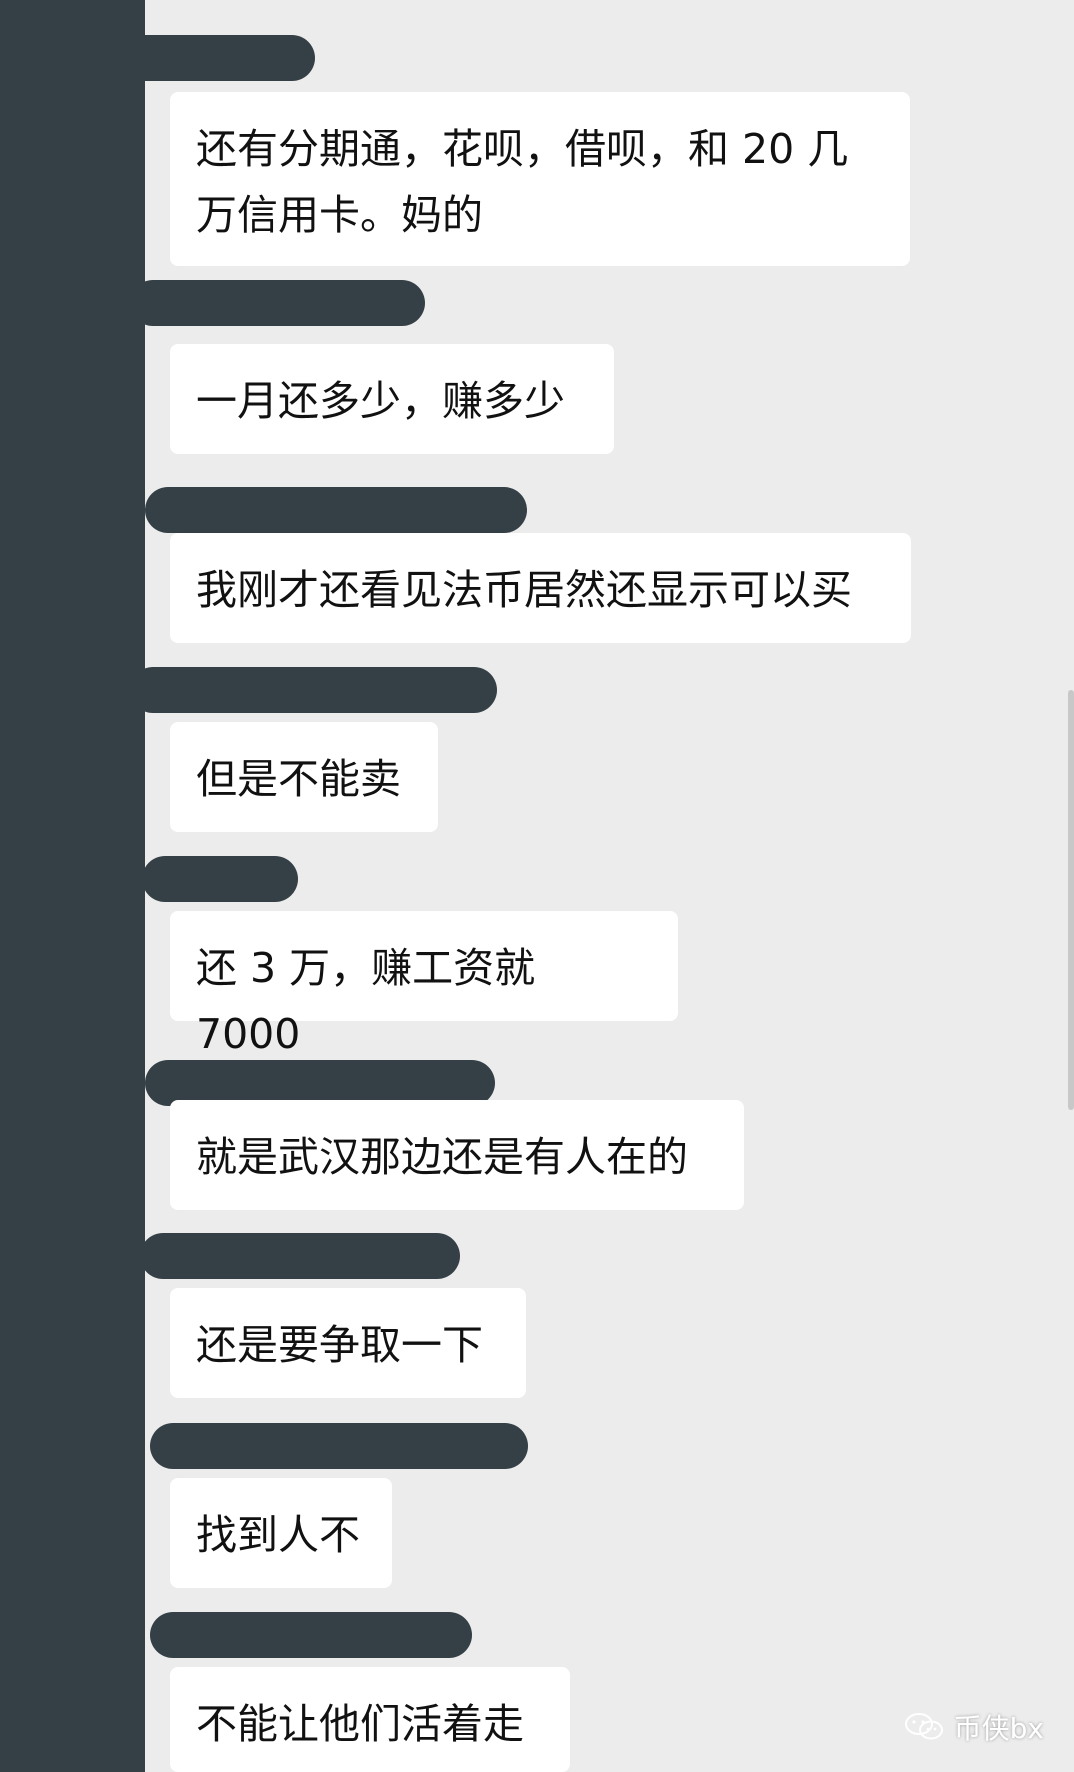  Describe the element at coordinates (998, 1728) in the screenshot. I see `watermark-text: 币侠bx` at that location.